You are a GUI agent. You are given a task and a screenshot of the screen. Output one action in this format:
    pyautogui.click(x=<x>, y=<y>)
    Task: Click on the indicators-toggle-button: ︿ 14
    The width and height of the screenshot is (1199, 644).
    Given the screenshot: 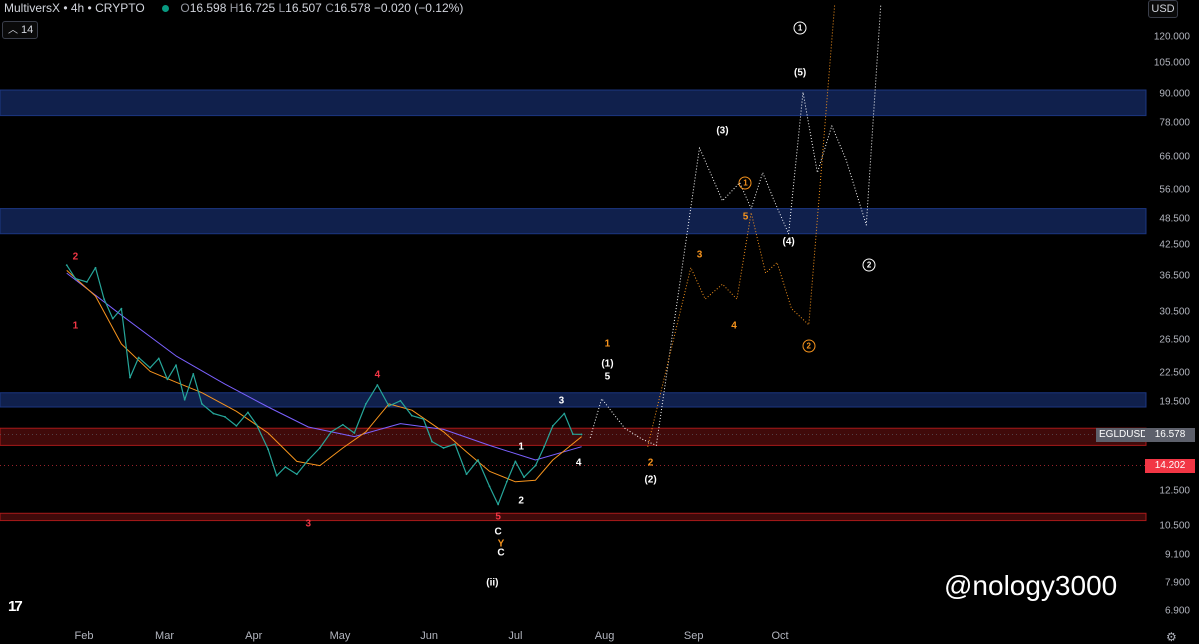 What is the action you would take?
    pyautogui.click(x=20, y=30)
    